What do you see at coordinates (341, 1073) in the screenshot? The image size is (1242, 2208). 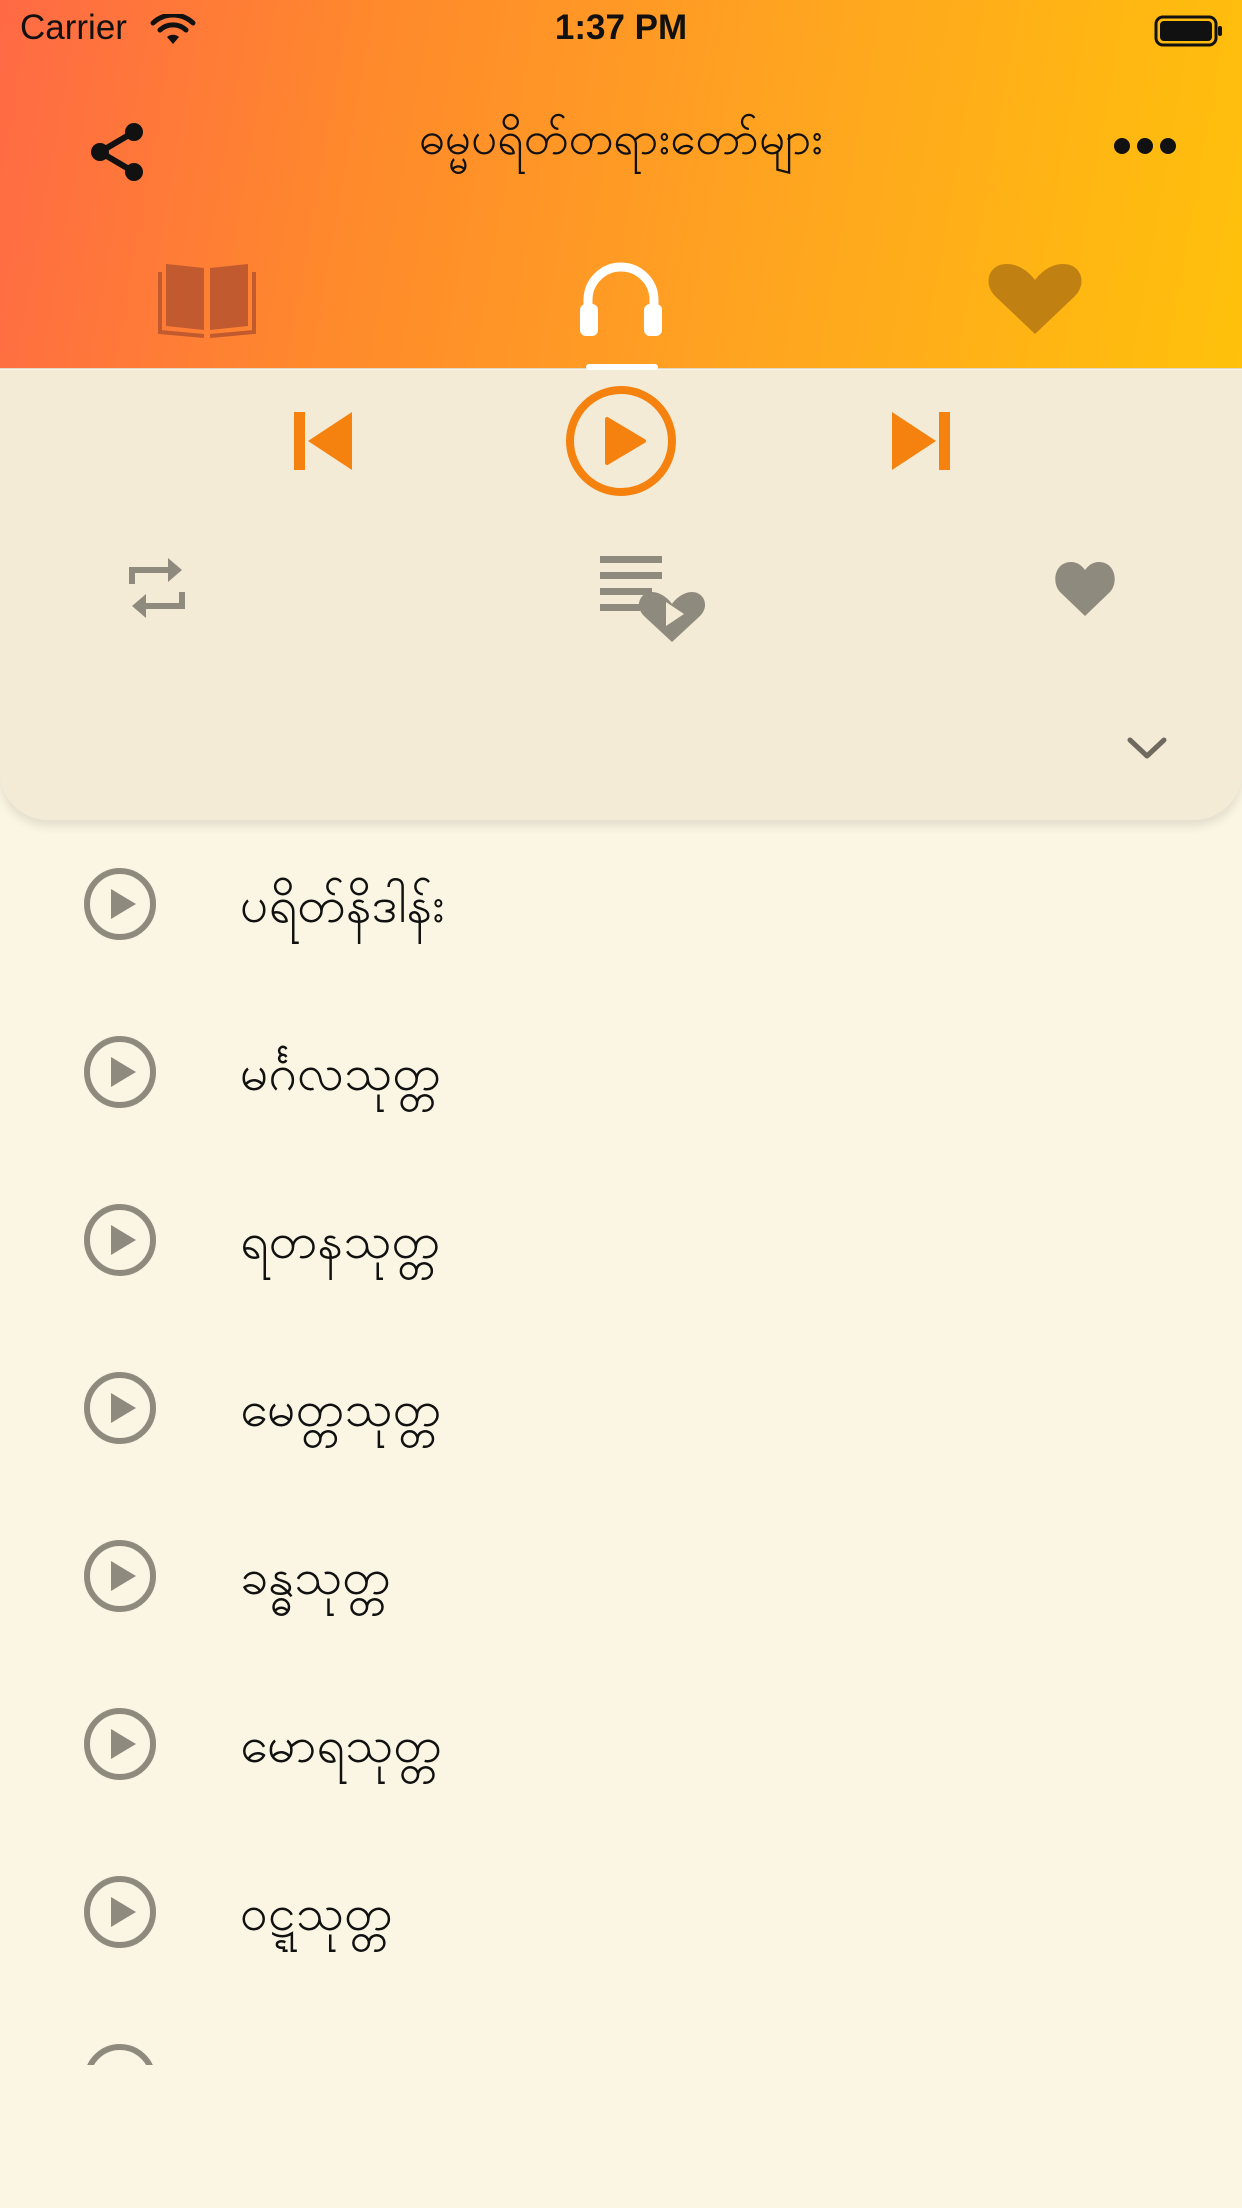 I see `track-title: မင်္ဂလသုတ္တ` at bounding box center [341, 1073].